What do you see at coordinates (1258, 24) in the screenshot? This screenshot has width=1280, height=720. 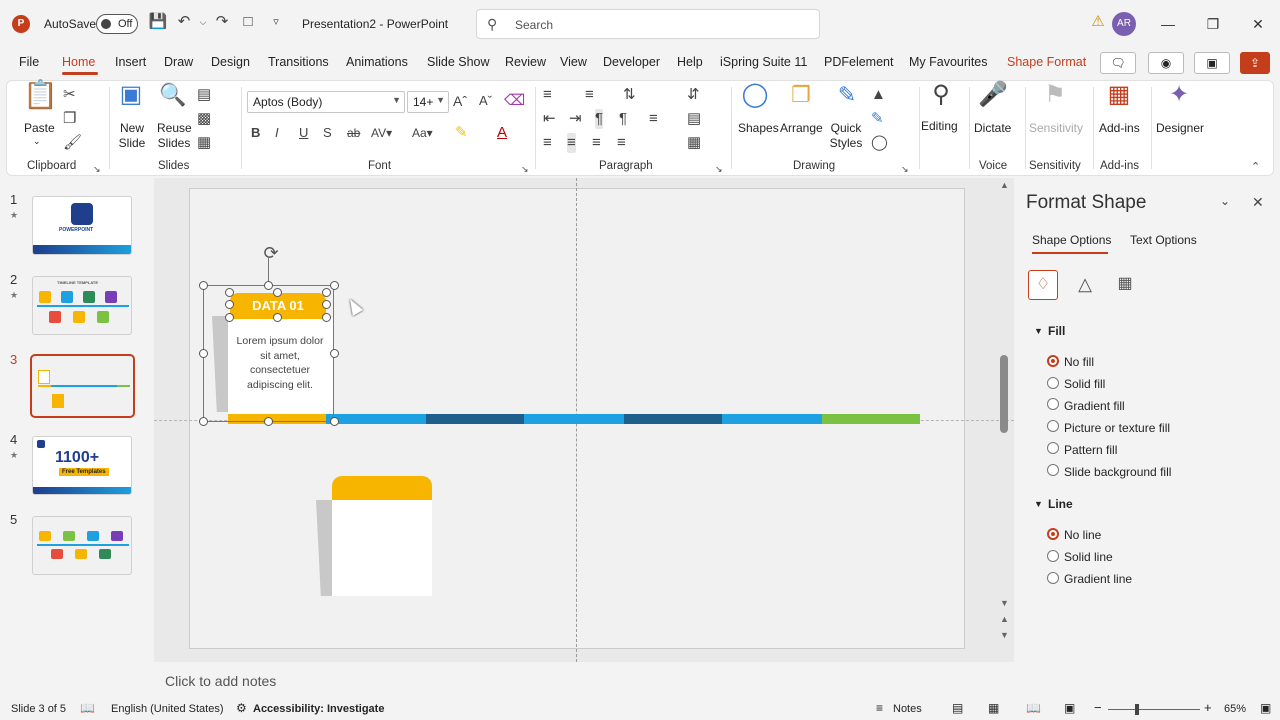 I see `close-icon: ✕` at bounding box center [1258, 24].